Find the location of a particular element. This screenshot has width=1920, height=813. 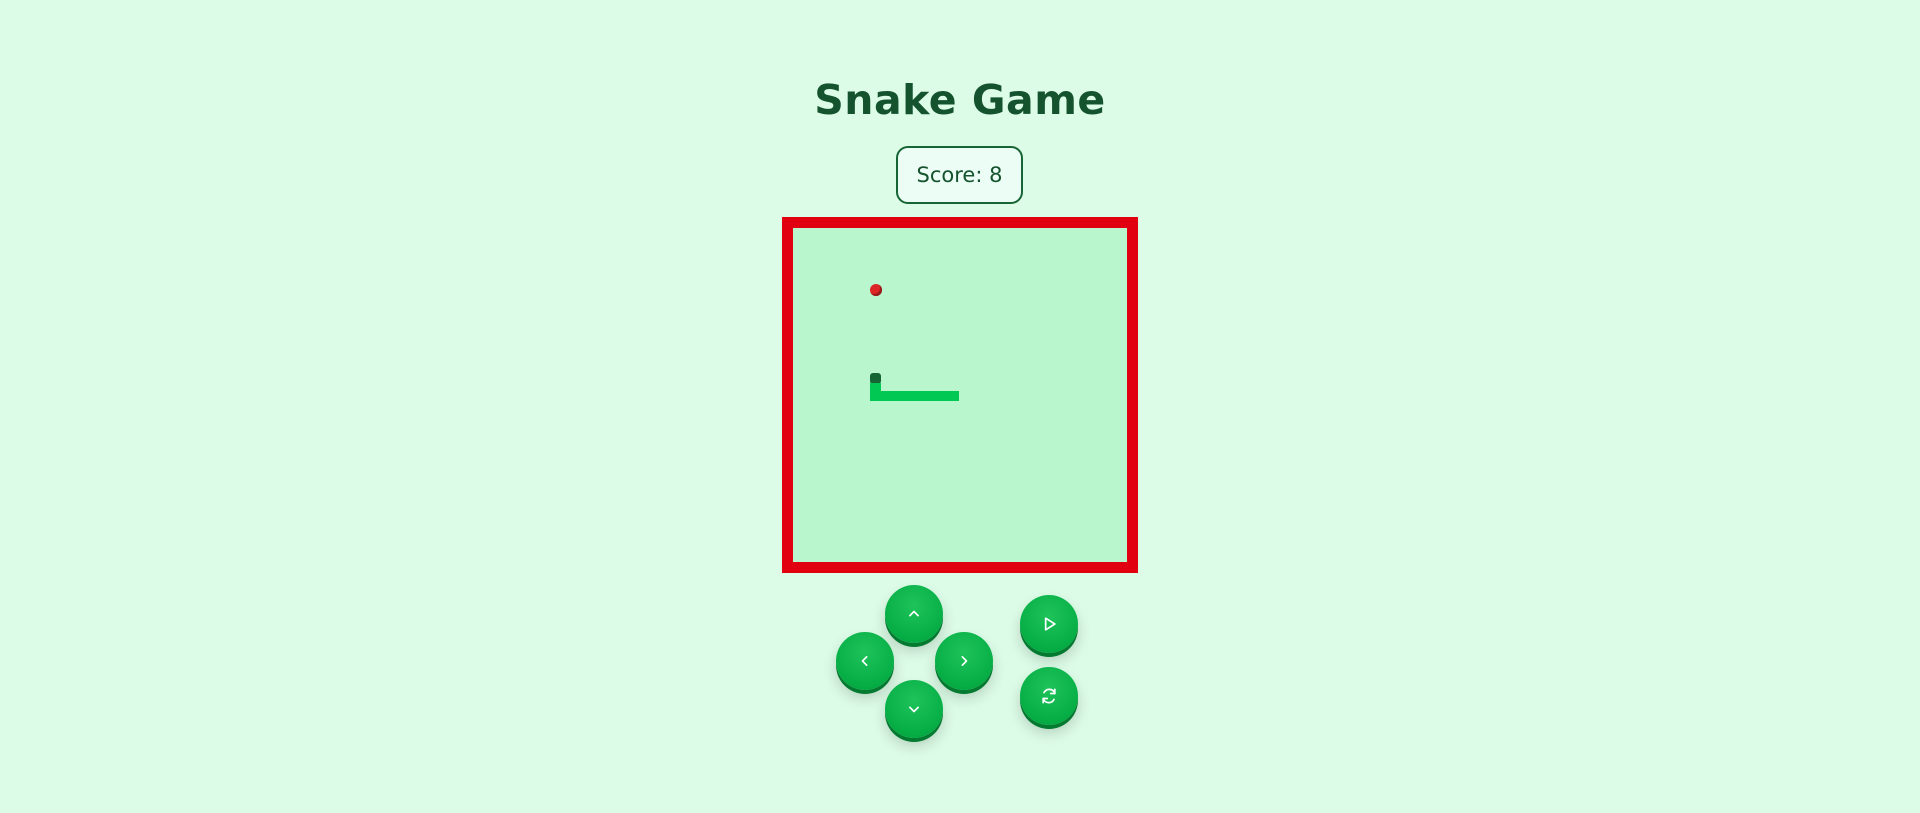

play-button is located at coordinates (1049, 624).